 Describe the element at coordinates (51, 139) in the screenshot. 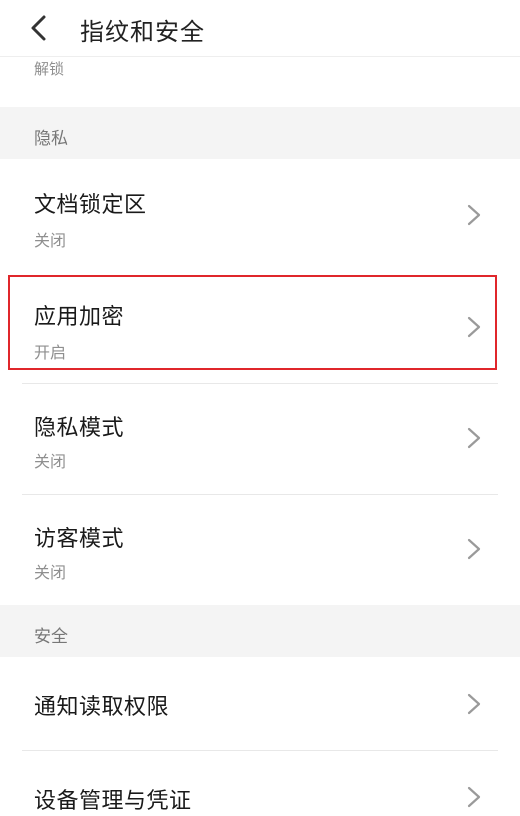

I see `section-label: 隐私` at that location.